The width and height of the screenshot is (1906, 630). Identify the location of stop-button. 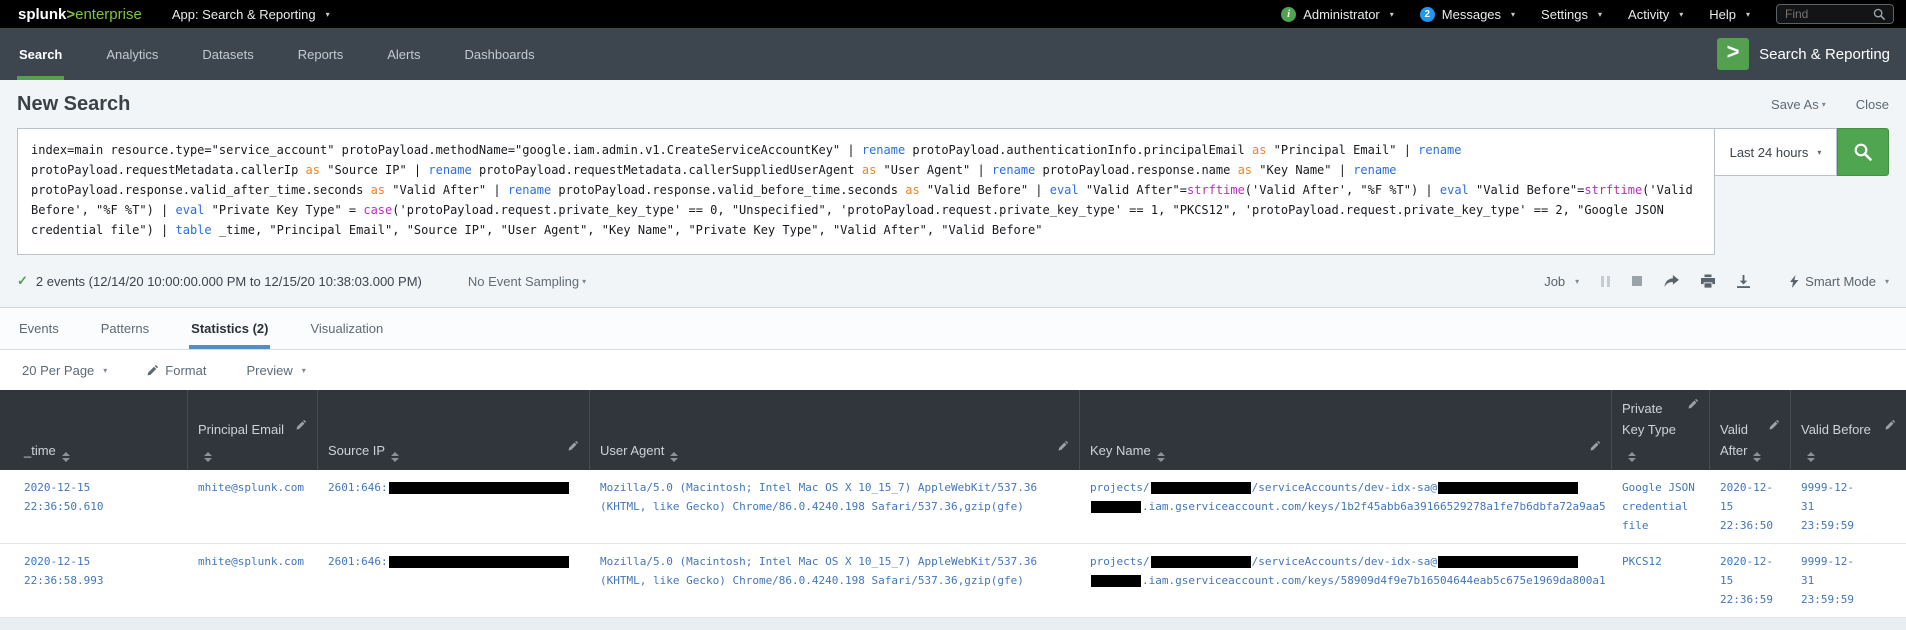
(1637, 281).